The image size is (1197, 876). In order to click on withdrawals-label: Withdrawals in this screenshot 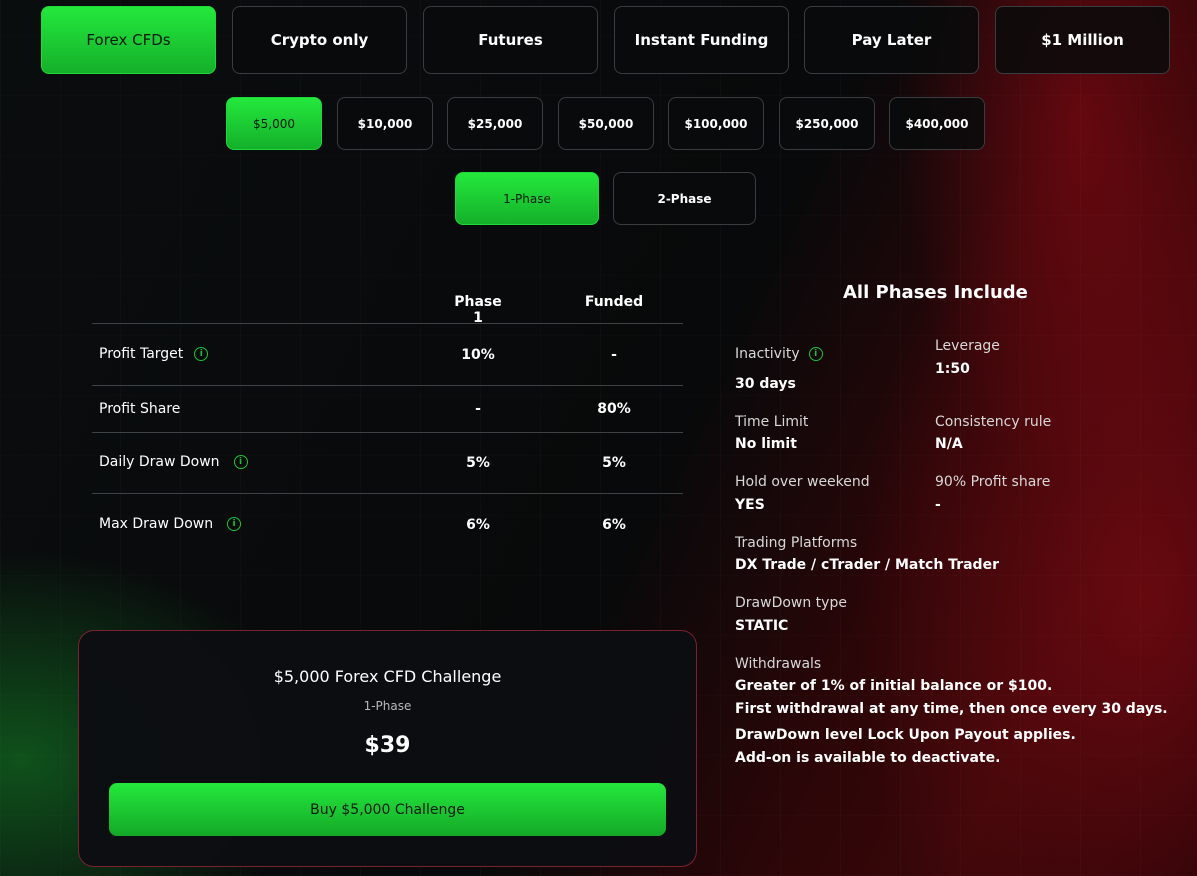, I will do `click(778, 664)`.